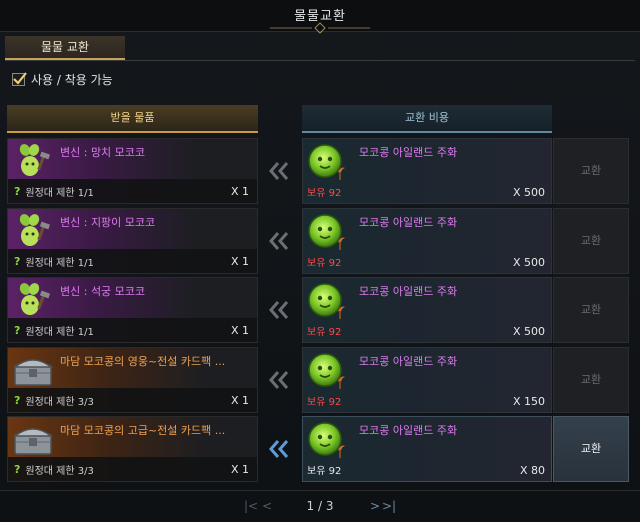 The height and width of the screenshot is (522, 640). Describe the element at coordinates (108, 222) in the screenshot. I see `reward-item-name: 변신 : 지팡이 모코코` at that location.